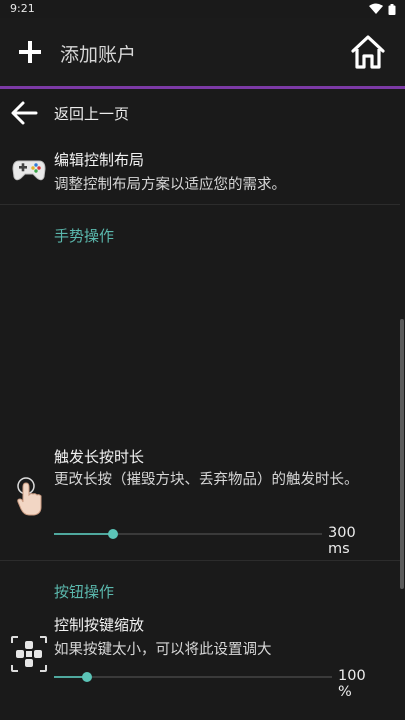  Describe the element at coordinates (22, 8) in the screenshot. I see `status-time: 9:21` at that location.